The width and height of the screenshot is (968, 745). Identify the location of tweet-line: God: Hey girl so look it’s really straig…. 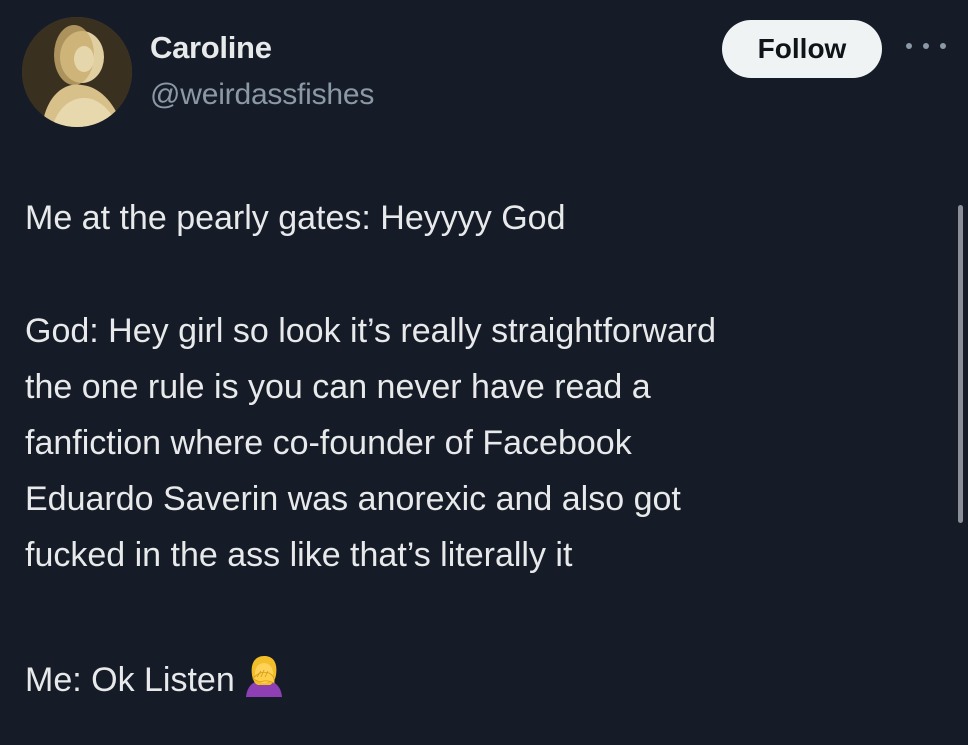
(370, 331).